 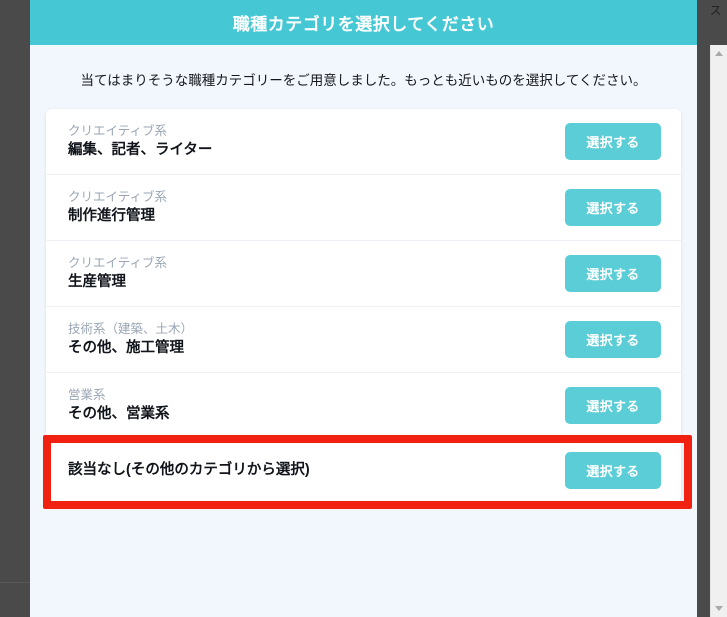 What do you see at coordinates (363, 142) in the screenshot?
I see `list-item: クリエイティブ系 編集、記者、ライター 選択する` at bounding box center [363, 142].